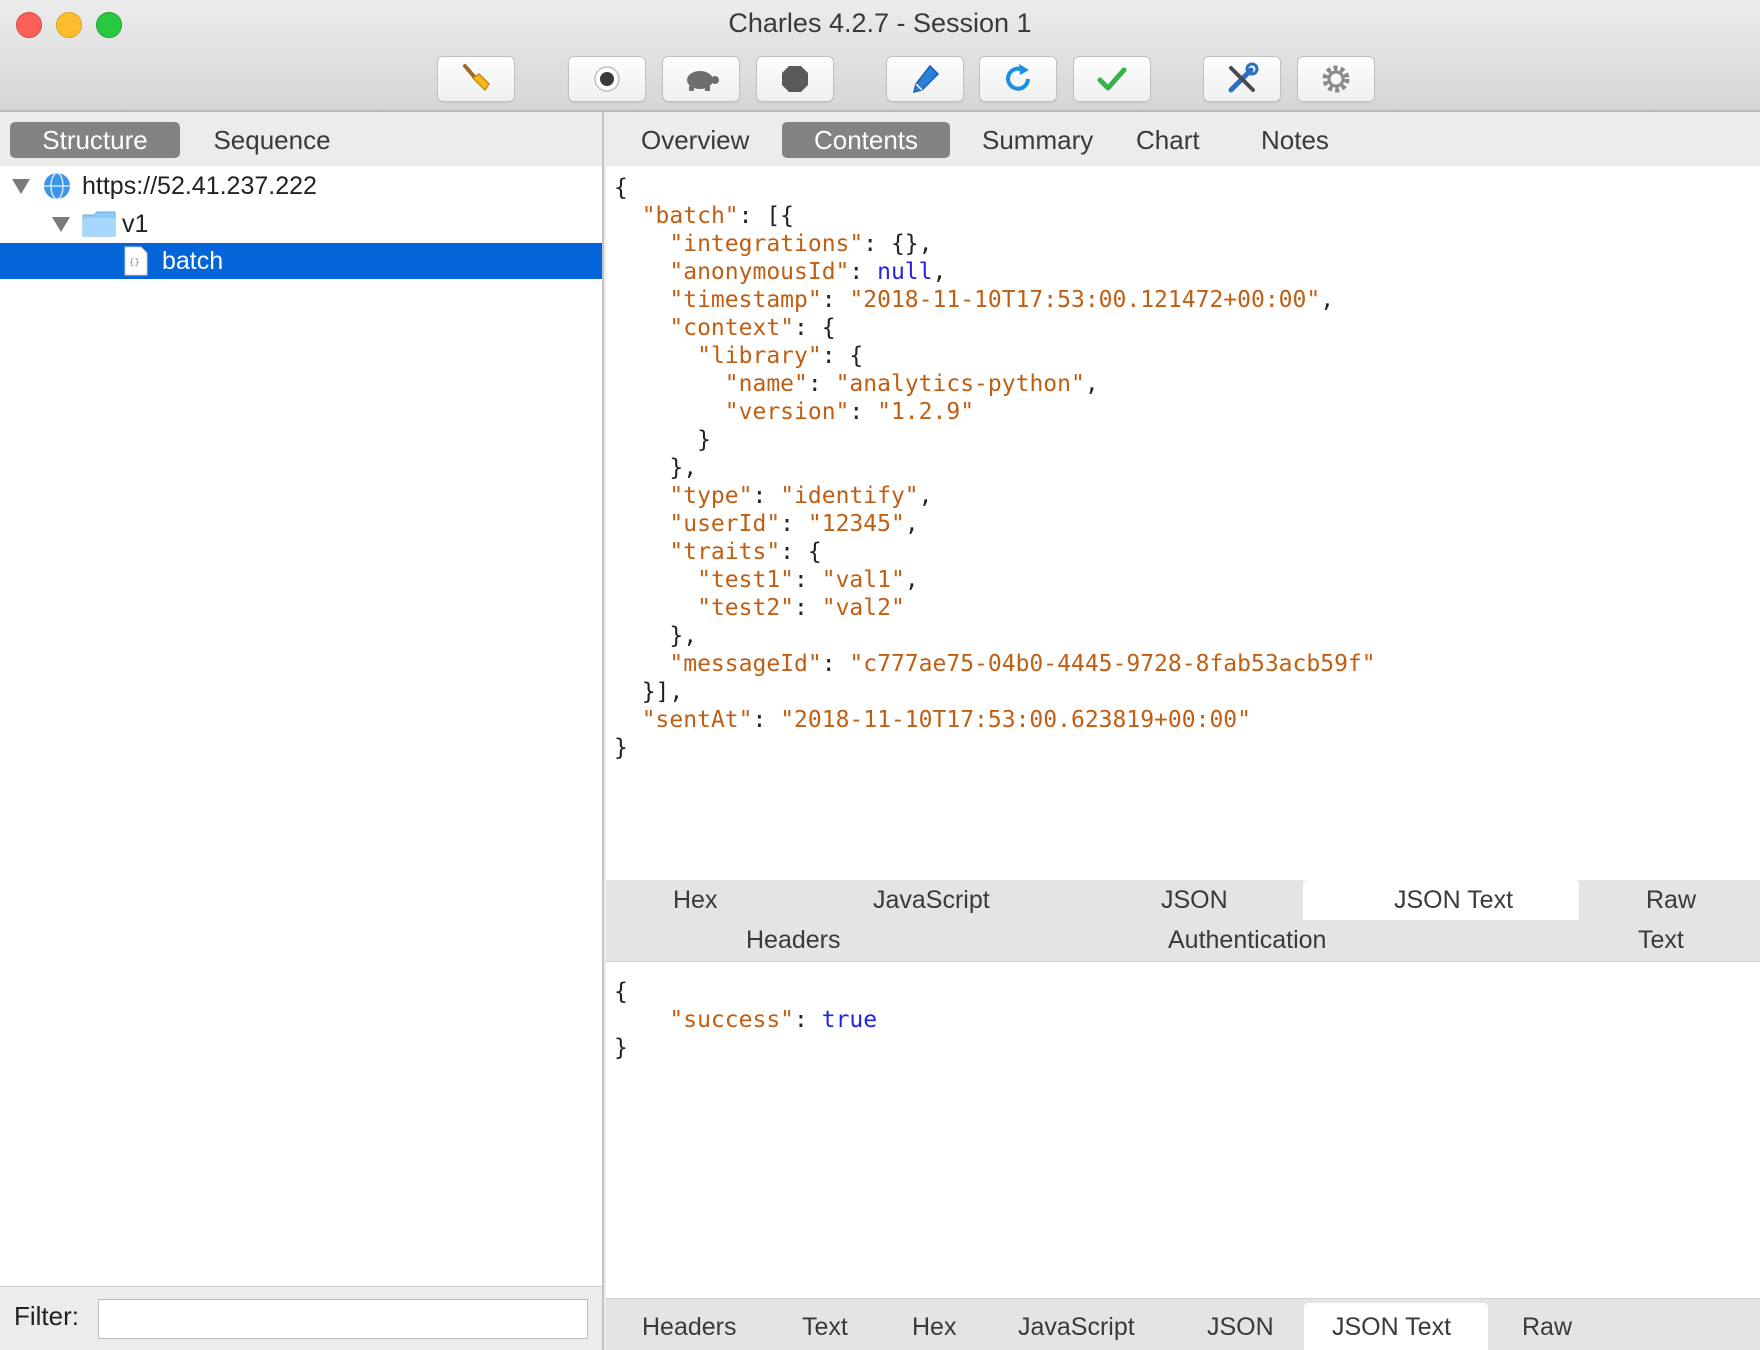  Describe the element at coordinates (1661, 940) in the screenshot. I see `req-tab-text: Text` at that location.